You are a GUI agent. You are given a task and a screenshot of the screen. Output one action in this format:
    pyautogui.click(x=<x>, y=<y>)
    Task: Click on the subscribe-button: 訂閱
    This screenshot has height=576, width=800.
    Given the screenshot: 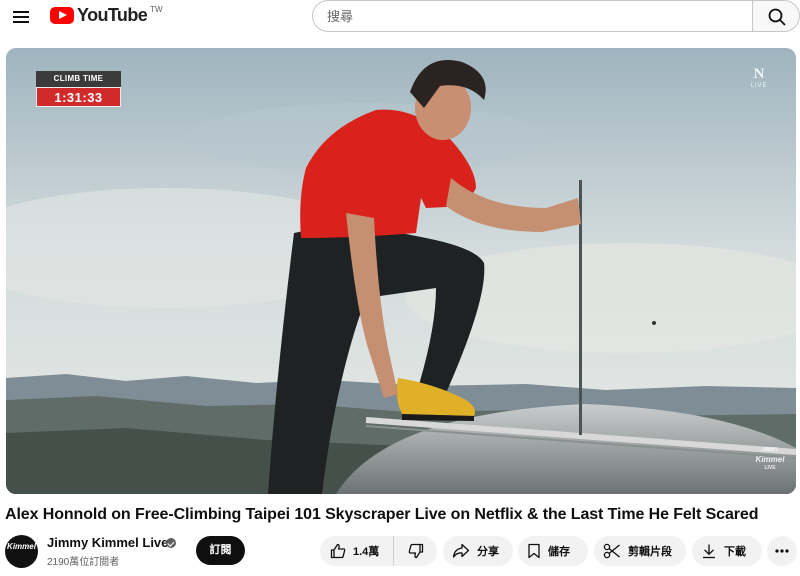 What is the action you would take?
    pyautogui.click(x=220, y=550)
    